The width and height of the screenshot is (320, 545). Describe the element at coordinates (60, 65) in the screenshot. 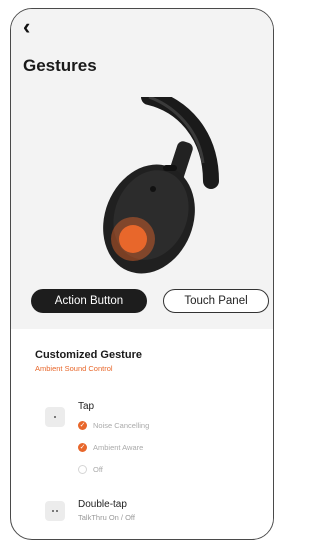

I see `page-title: Gestures` at that location.